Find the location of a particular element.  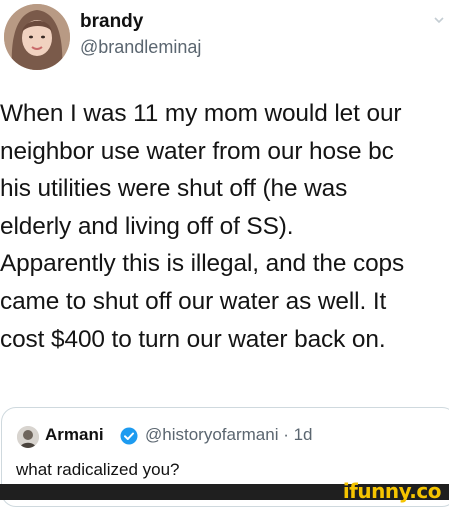

quoted-author-name: Armani is located at coordinates (74, 435).